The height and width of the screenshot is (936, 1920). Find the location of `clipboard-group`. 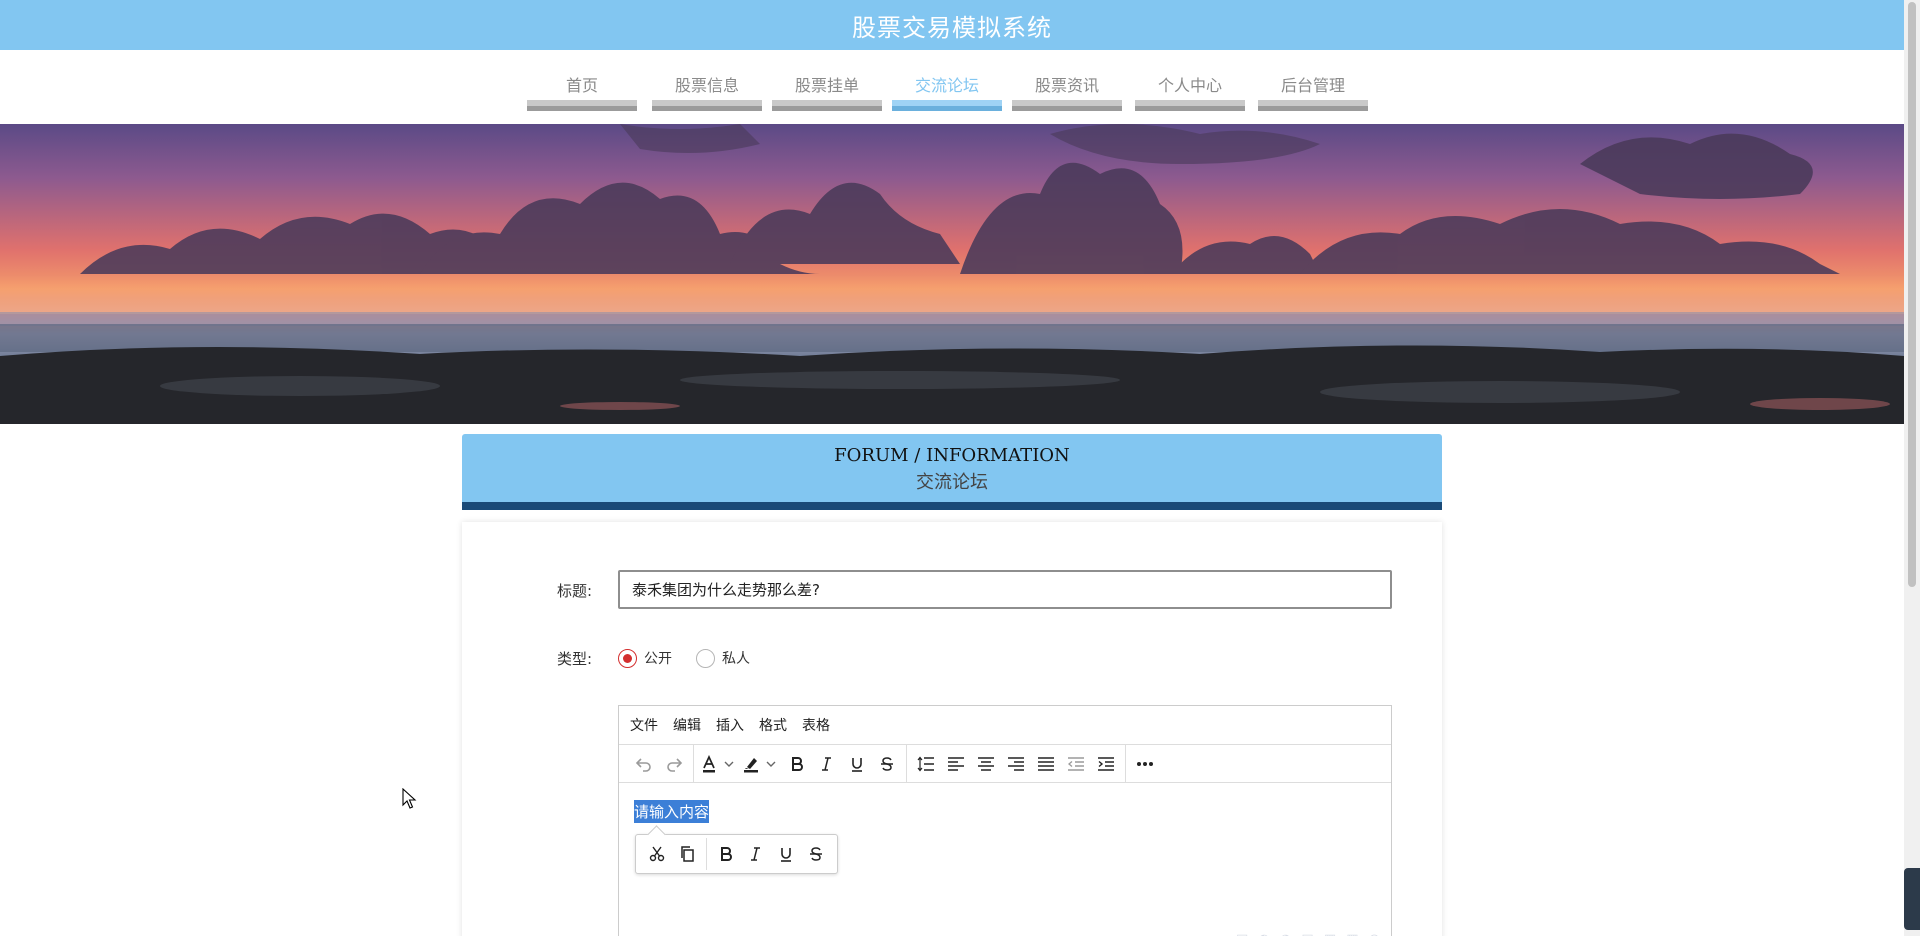

clipboard-group is located at coordinates (672, 854).